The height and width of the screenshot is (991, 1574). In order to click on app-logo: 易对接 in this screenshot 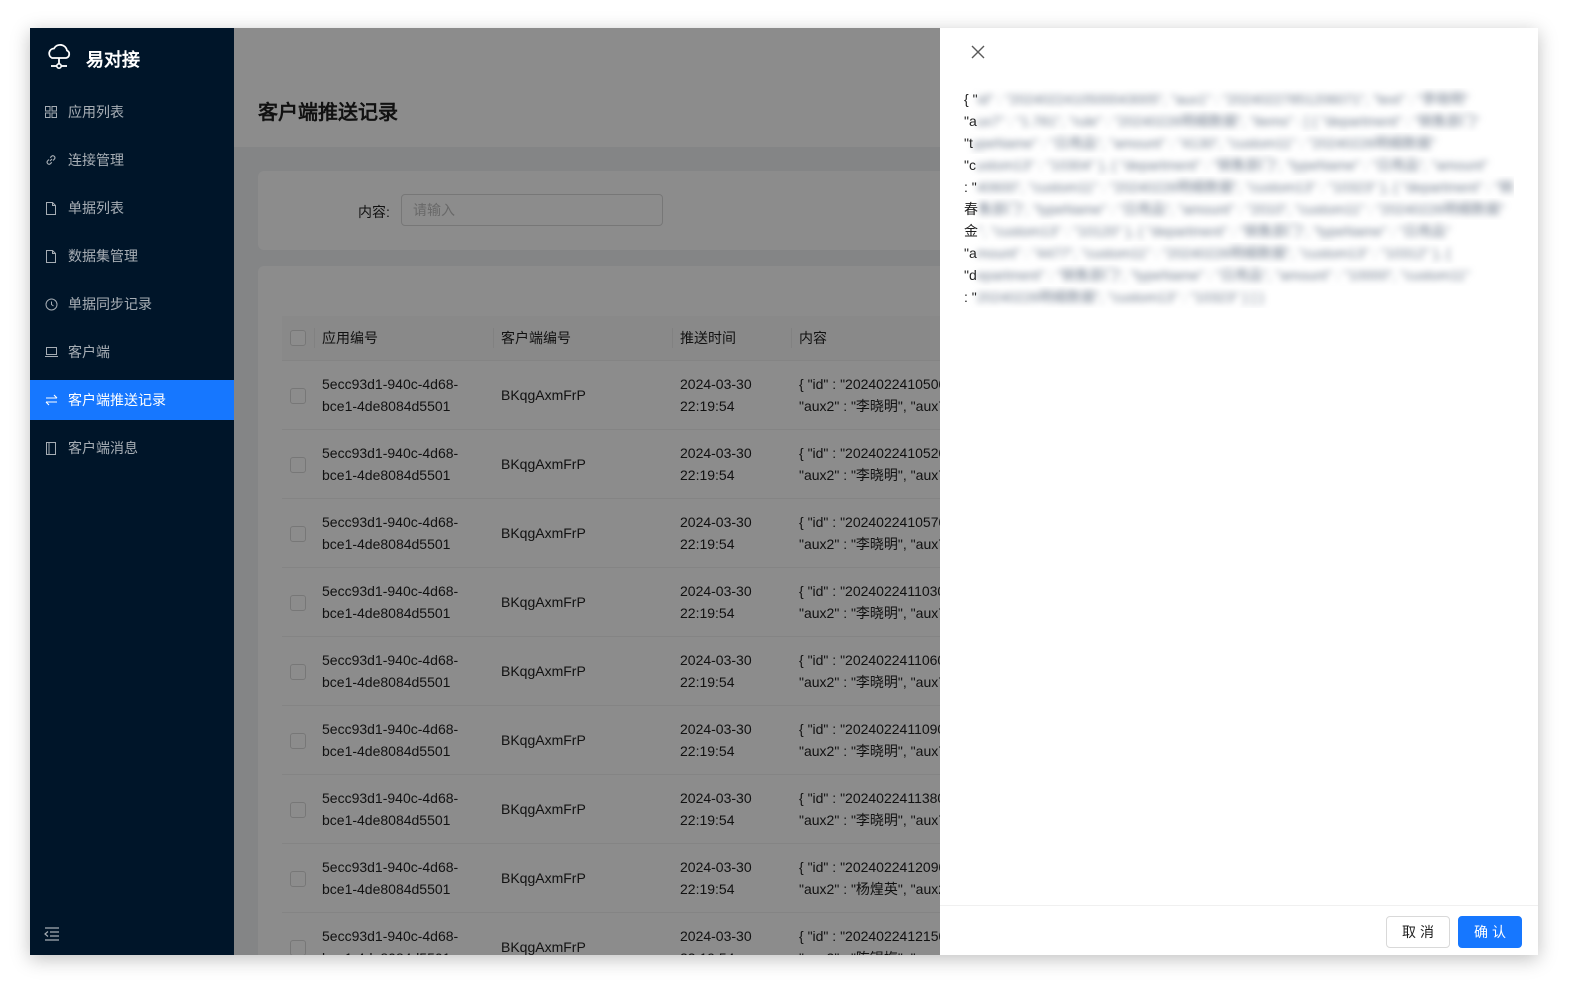, I will do `click(92, 59)`.